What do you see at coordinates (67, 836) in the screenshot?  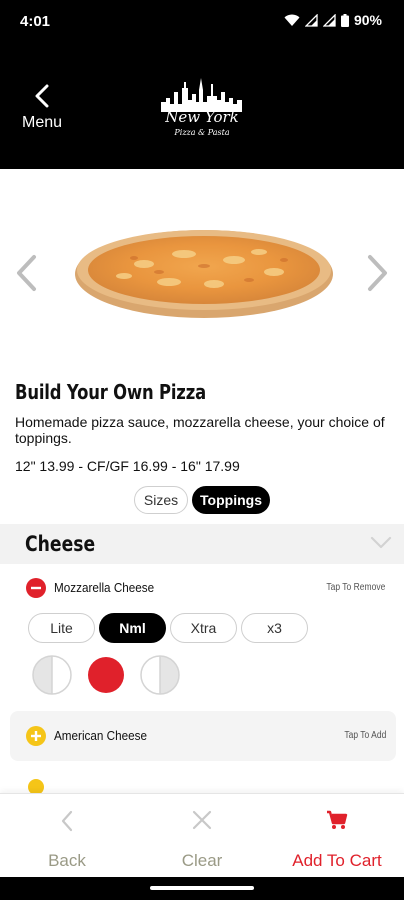 I see `back-button: Back` at bounding box center [67, 836].